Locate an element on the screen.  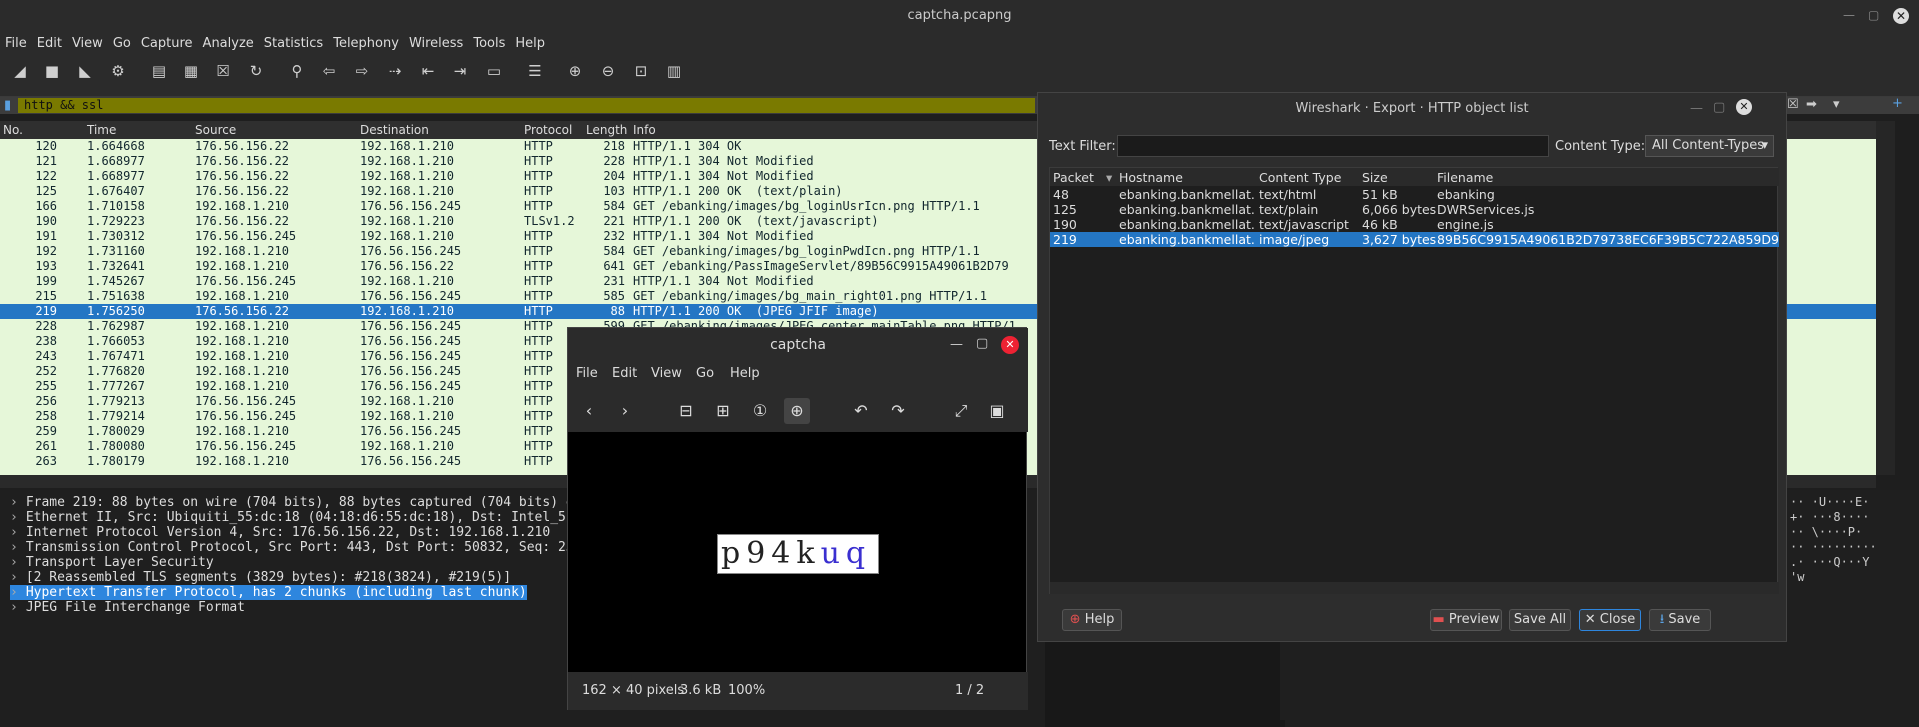
capture-options-icon: ⚙ is located at coordinates (118, 71).